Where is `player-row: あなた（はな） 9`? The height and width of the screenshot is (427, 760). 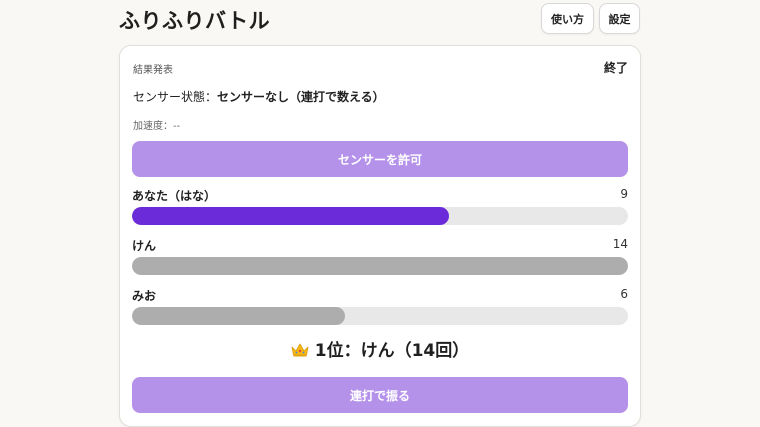
player-row: あなた（はな） 9 is located at coordinates (380, 207).